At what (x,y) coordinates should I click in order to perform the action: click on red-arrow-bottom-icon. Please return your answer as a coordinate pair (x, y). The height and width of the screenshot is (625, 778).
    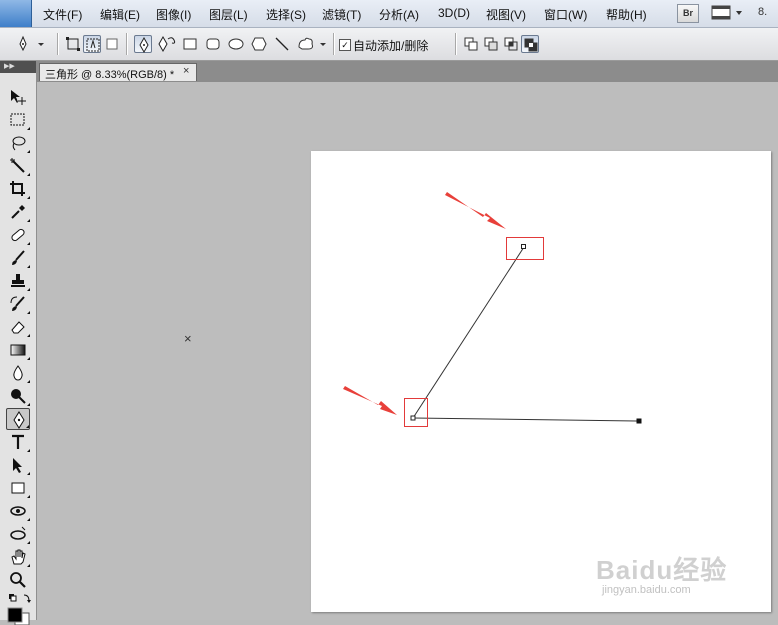
    Looking at the image, I should click on (370, 400).